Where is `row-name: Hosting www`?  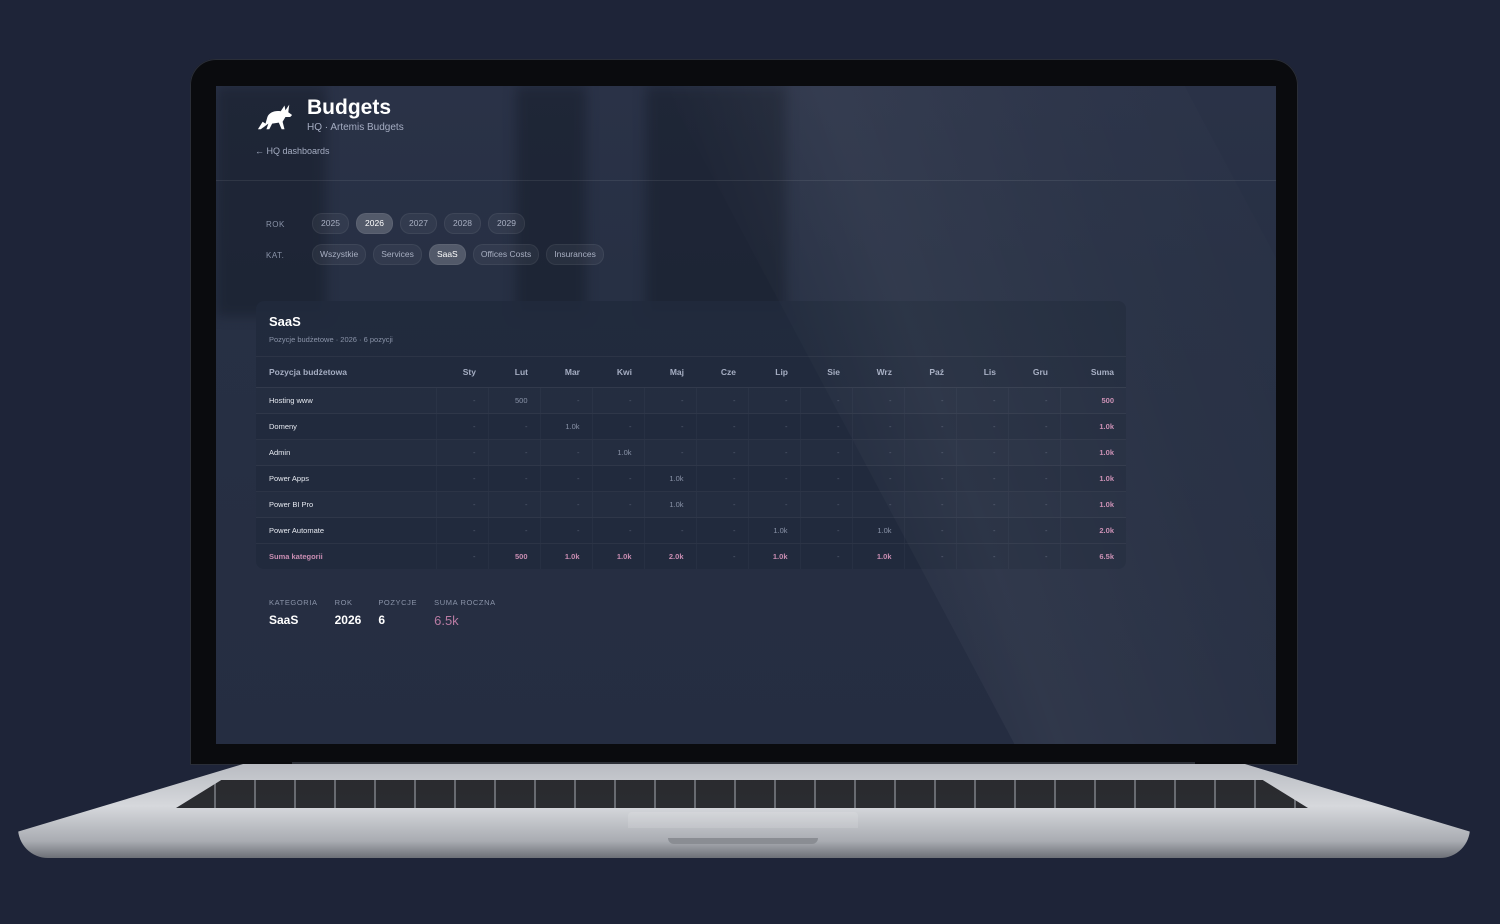 row-name: Hosting www is located at coordinates (346, 400).